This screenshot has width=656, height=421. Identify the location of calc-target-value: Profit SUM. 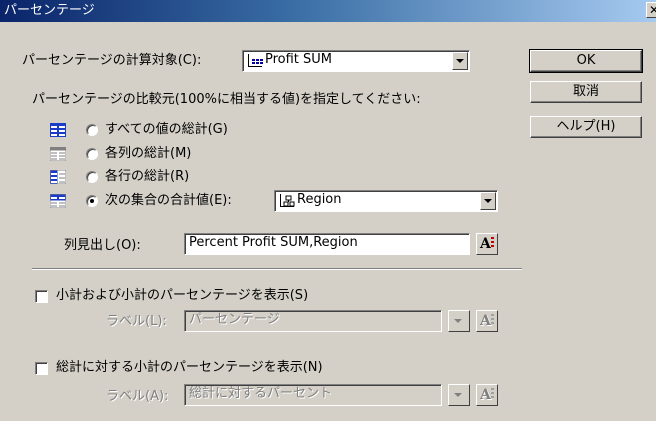
(299, 59).